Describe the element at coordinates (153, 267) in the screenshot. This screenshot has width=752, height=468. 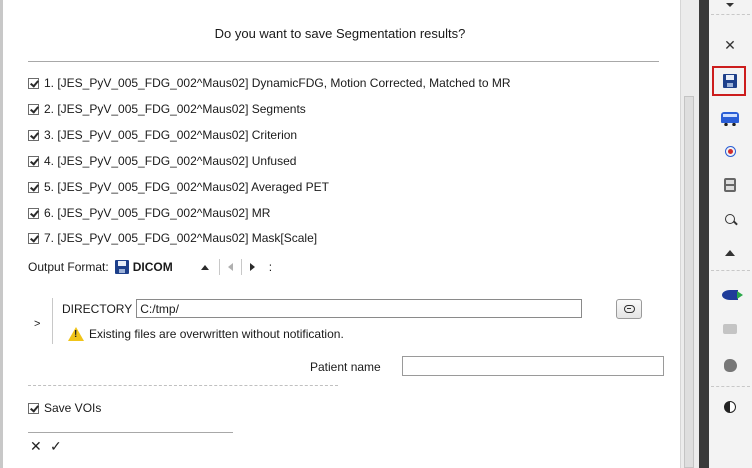
I see `output-format-value: DICOM` at that location.